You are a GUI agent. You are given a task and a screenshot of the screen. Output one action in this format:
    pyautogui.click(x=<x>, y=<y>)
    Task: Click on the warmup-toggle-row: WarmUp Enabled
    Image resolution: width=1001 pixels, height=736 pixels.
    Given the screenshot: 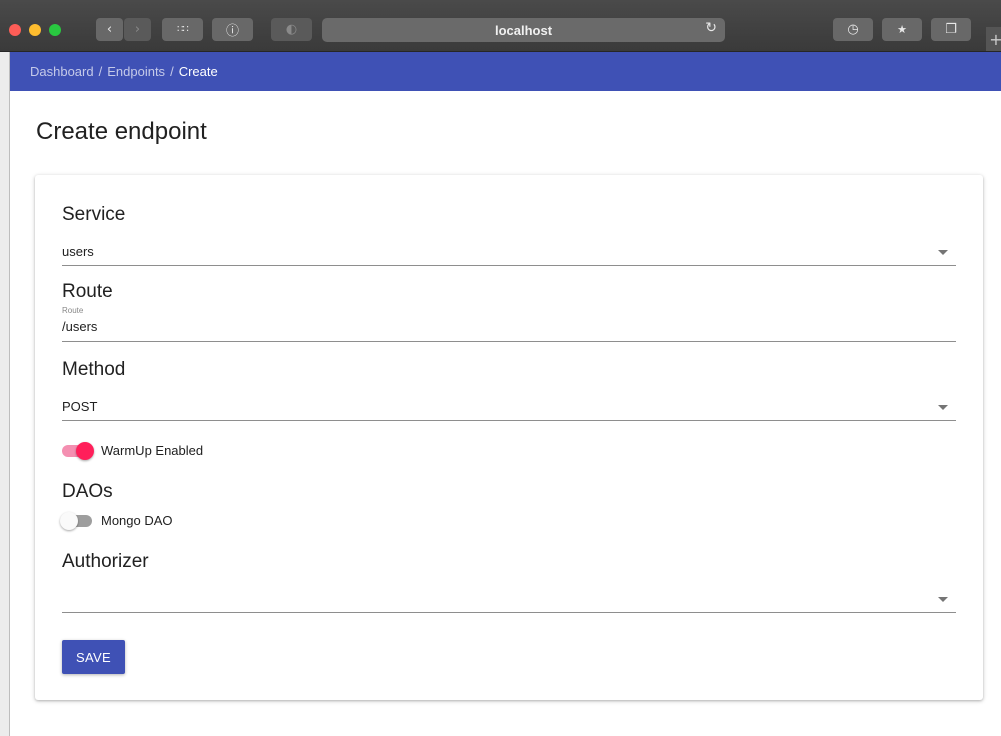 What is the action you would take?
    pyautogui.click(x=133, y=450)
    